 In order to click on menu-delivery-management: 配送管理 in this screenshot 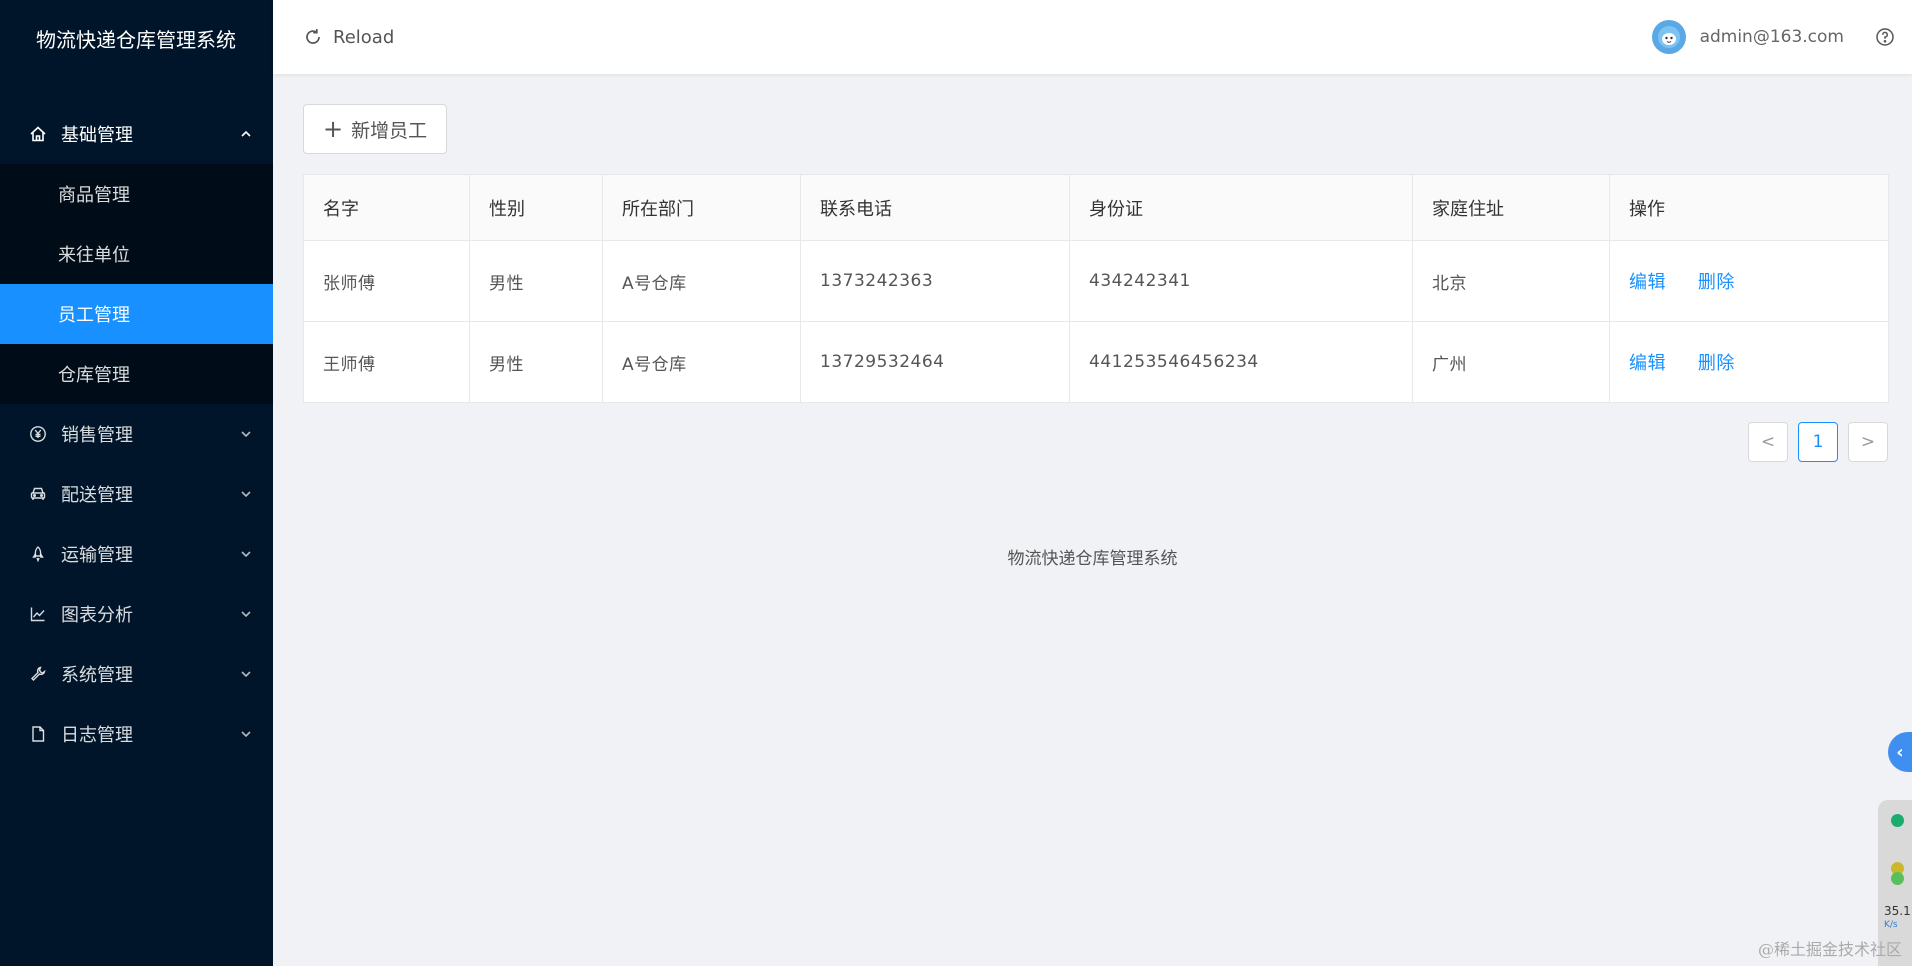, I will do `click(136, 494)`.